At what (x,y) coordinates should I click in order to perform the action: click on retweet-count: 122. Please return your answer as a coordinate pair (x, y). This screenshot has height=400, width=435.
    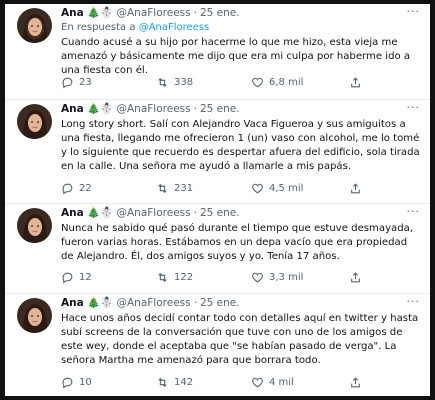
    Looking at the image, I should click on (184, 277).